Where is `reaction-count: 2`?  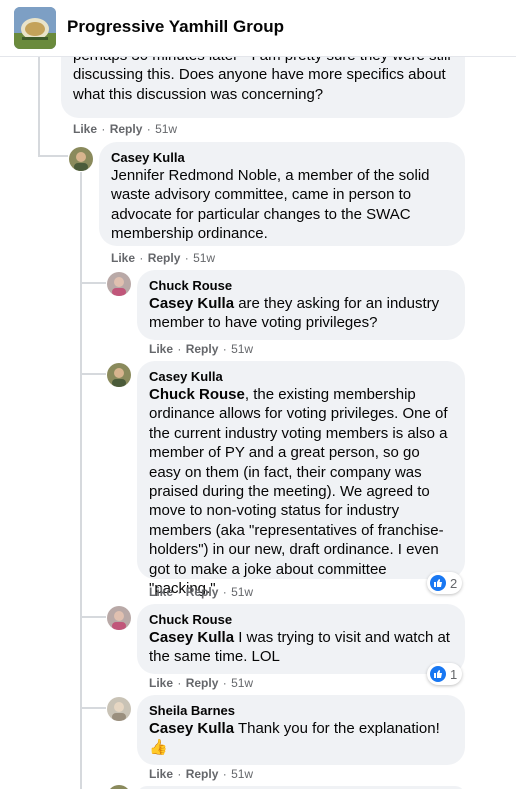
reaction-count: 2 is located at coordinates (445, 583).